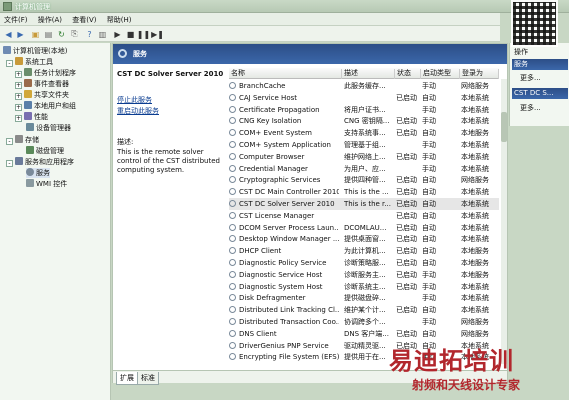  Describe the element at coordinates (43, 173) in the screenshot. I see `tree-label: 服务` at that location.